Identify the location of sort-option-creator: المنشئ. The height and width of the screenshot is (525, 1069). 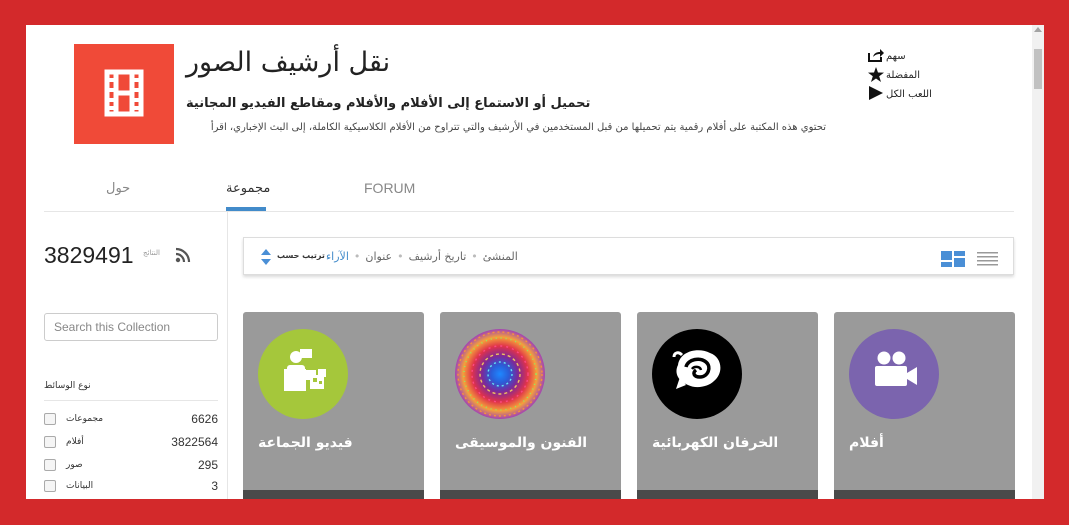
(500, 256).